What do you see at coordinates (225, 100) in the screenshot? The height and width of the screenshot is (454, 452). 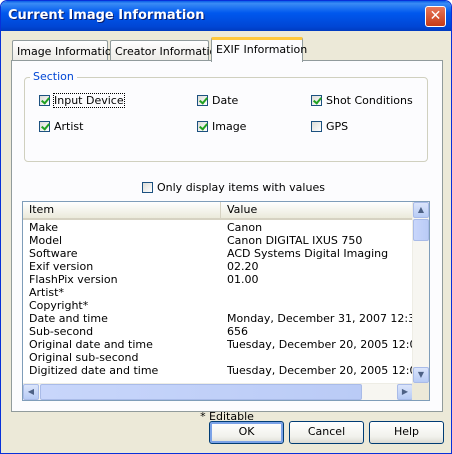 I see `checkbox-label: Date` at bounding box center [225, 100].